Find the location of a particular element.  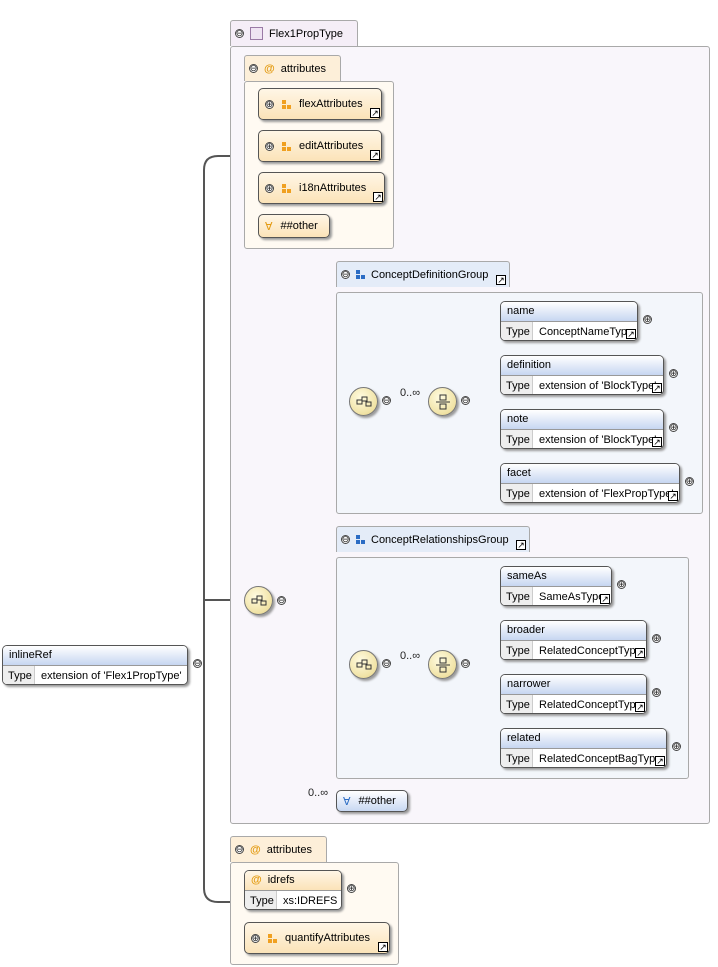

type-value: RelatedConceptType is located at coordinates (590, 651).